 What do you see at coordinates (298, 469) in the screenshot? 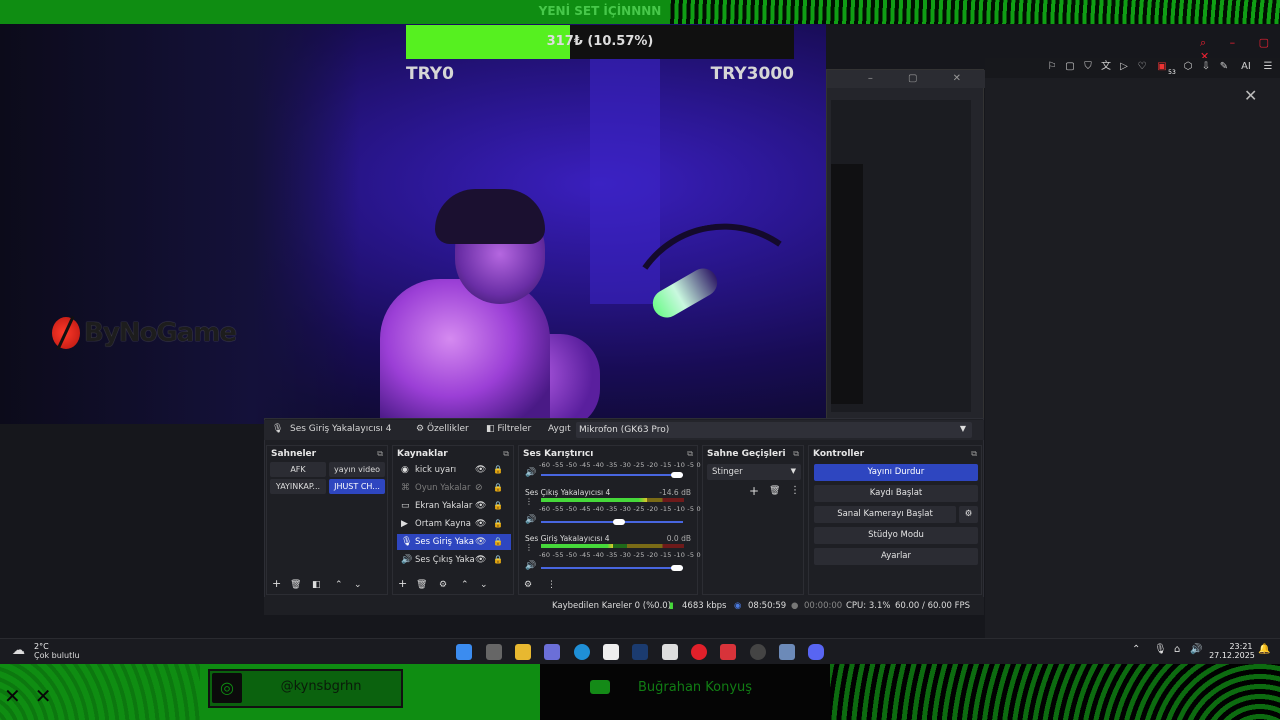
I see `scene-afk: AFK` at bounding box center [298, 469].